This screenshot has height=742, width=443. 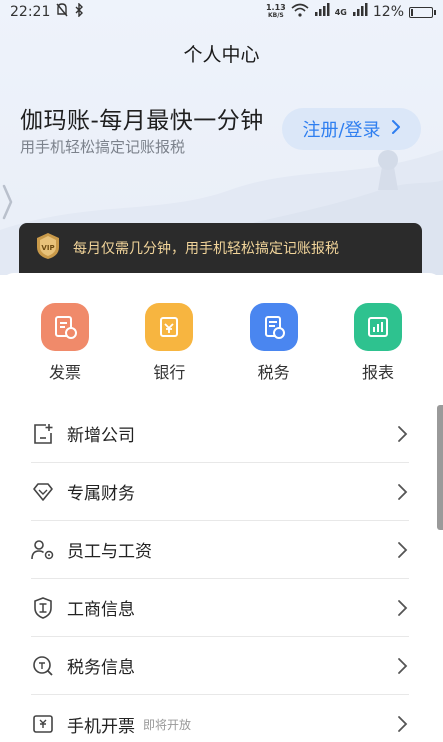 I want to click on quick-action-invoice: 发票, so click(x=65, y=343).